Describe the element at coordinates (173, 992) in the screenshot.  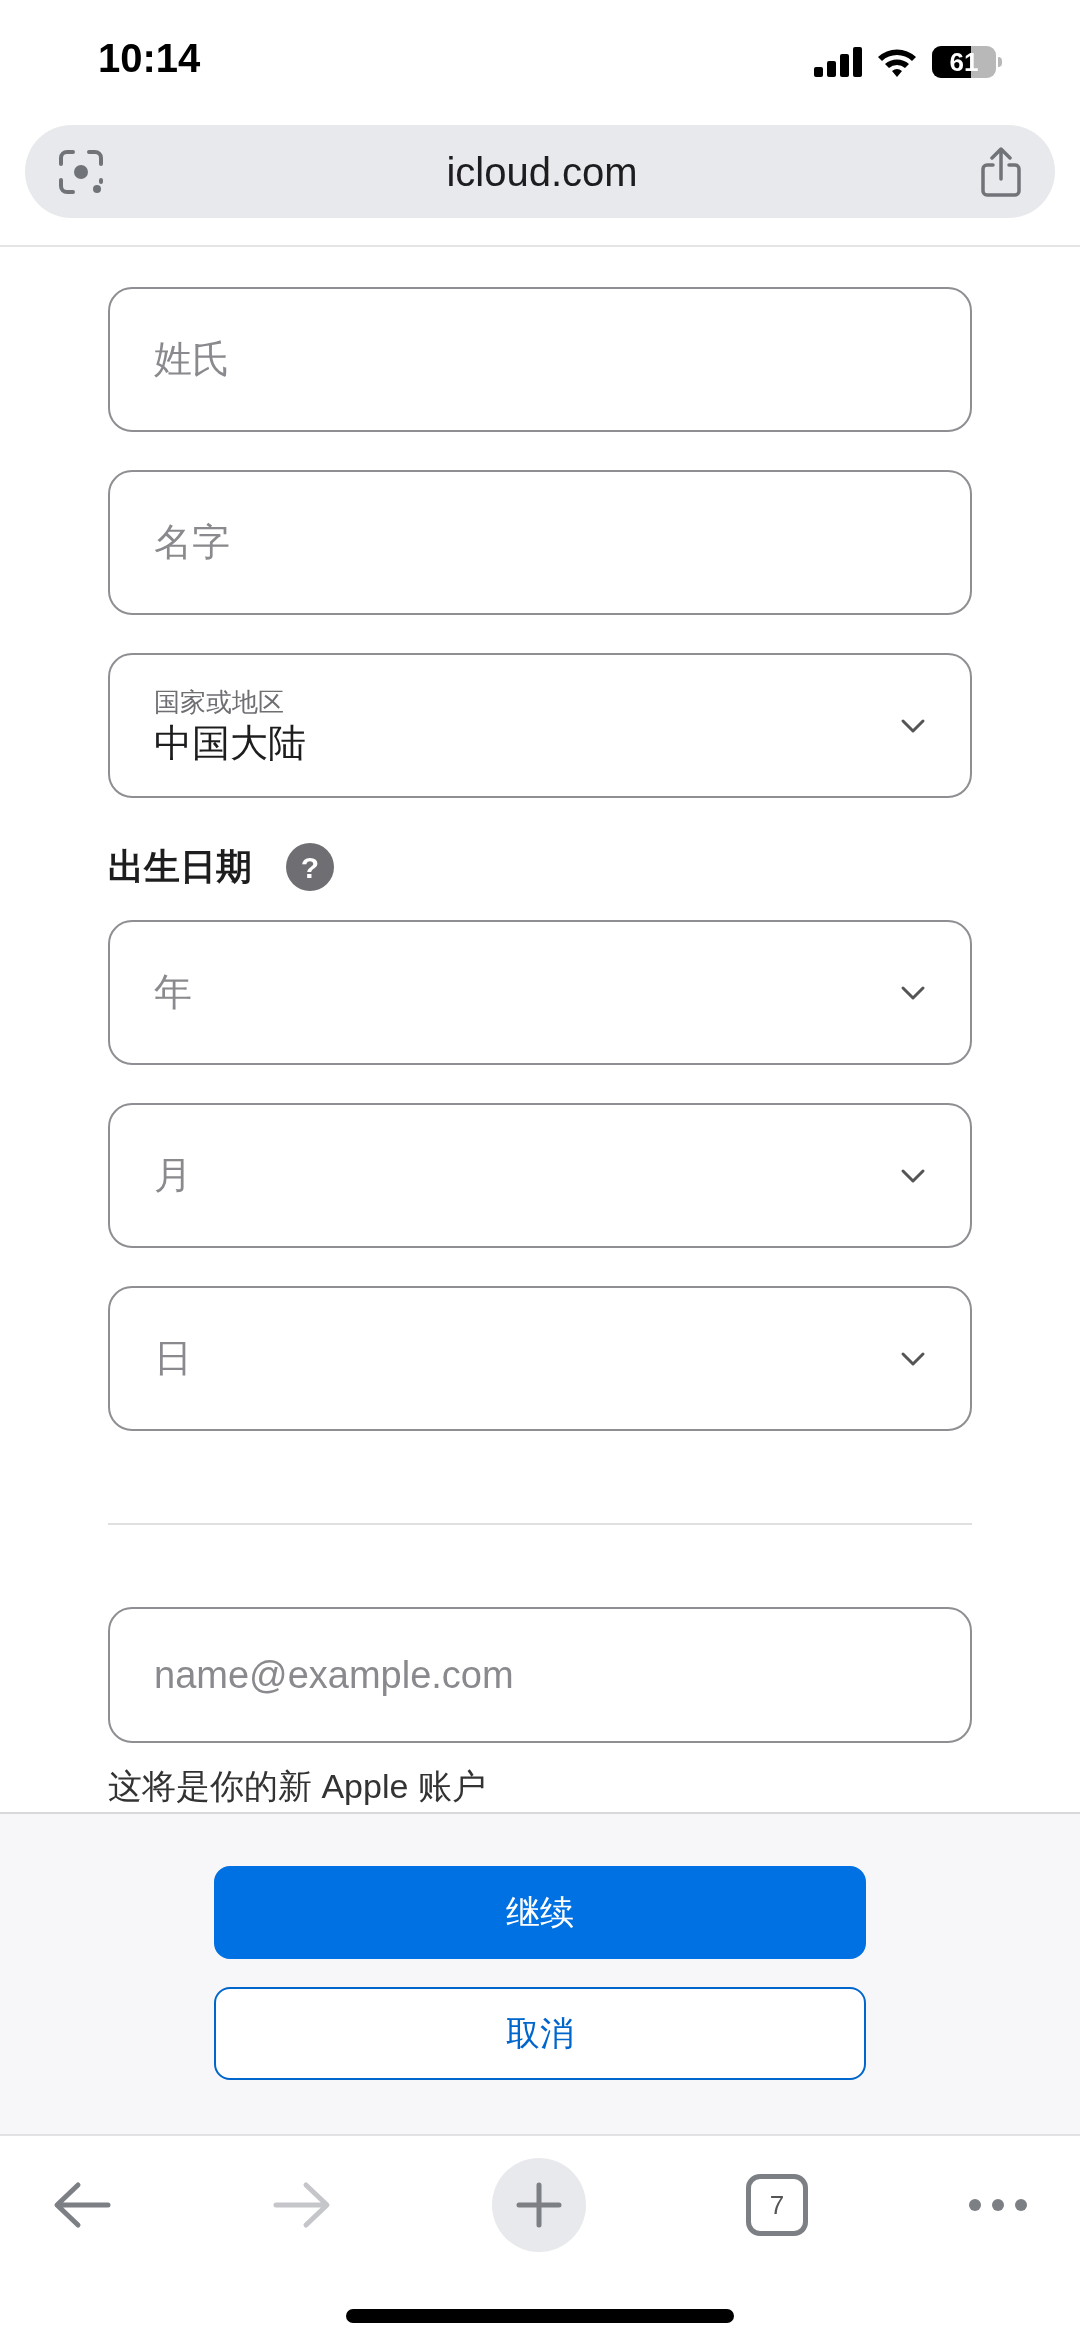
I see `field-placeholder: 年` at that location.